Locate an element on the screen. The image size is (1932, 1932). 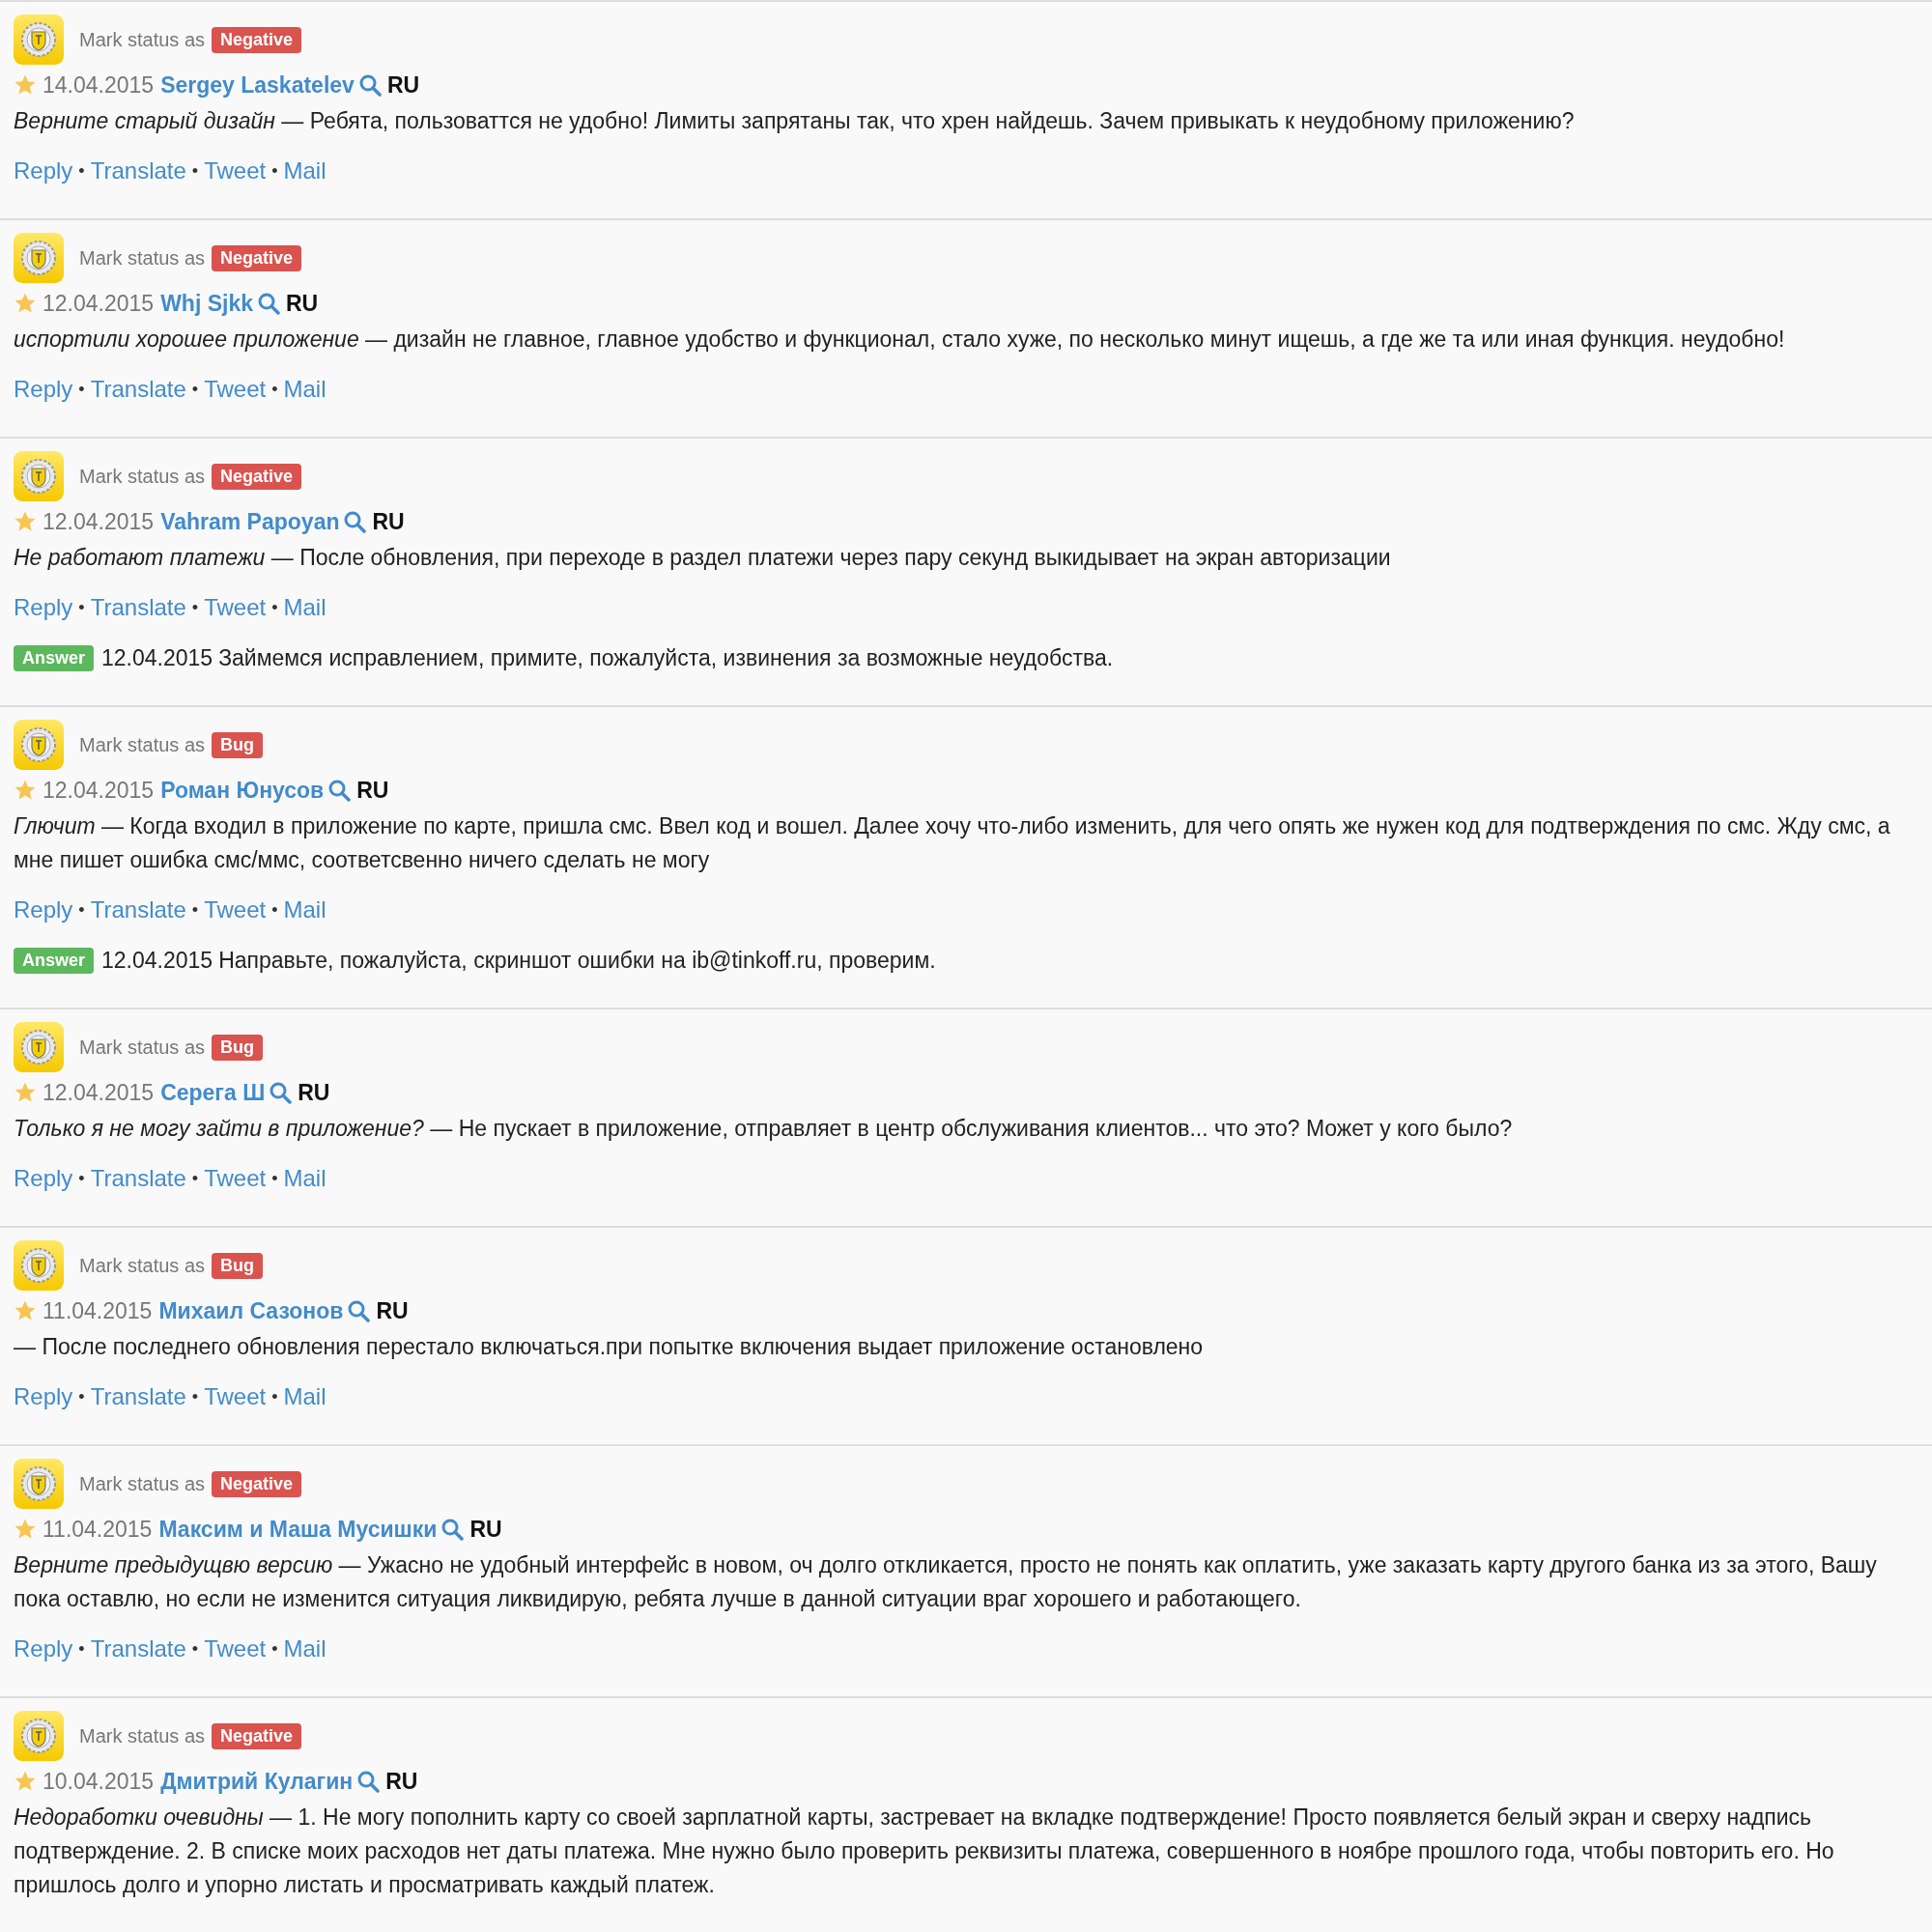
review-text: Недоработки очевидны — 1. Не могу пополнить карту со своей зарплатной карты, застревает на вкладке подтверждение! Просто появляется белый экран и сверху надпись подтверждение. 2. В списке моих расходов нет даты платежа. Мне нужно было проверить реквизиты платежа, совершенного в ноябре прошлого года, чтобы повторить его. Но пришлось долго и упорно листать и просматривать каждый платеж. is located at coordinates (924, 1851).